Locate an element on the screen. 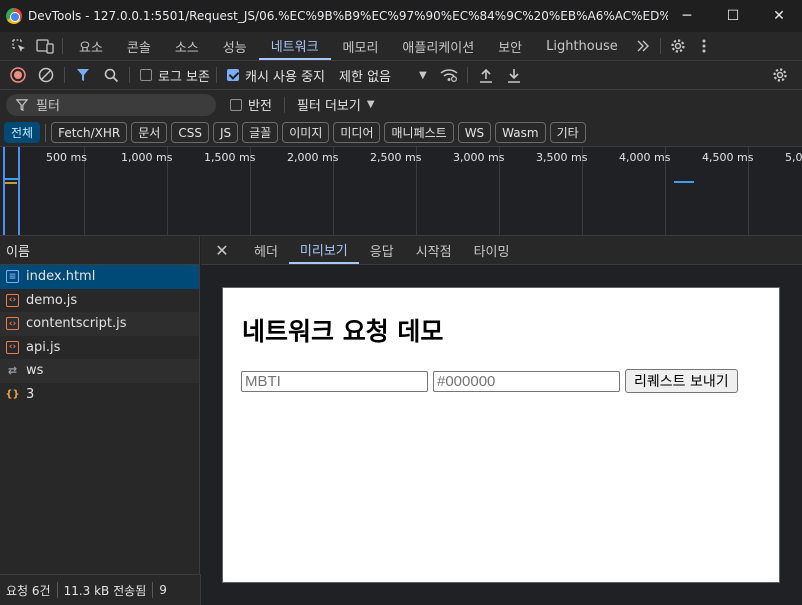  more-tabs-chevron-icon is located at coordinates (643, 46).